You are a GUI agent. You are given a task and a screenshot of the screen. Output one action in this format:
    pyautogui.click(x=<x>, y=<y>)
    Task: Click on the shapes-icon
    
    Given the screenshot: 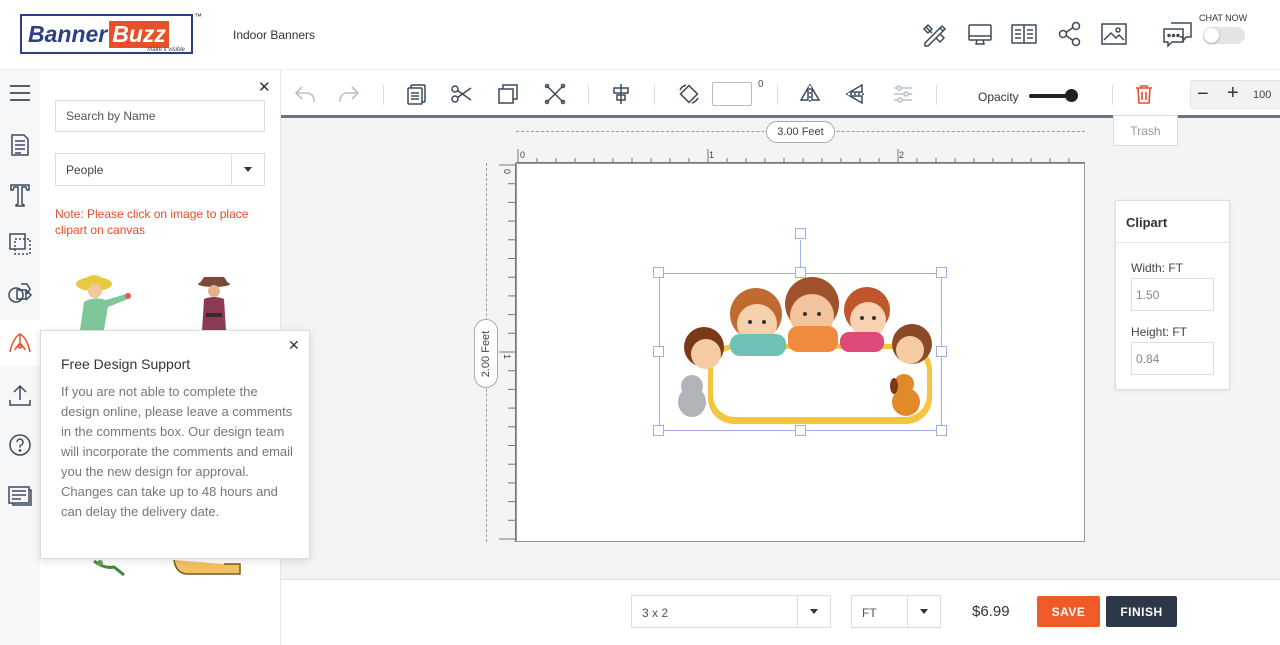 What is the action you would take?
    pyautogui.click(x=20, y=293)
    